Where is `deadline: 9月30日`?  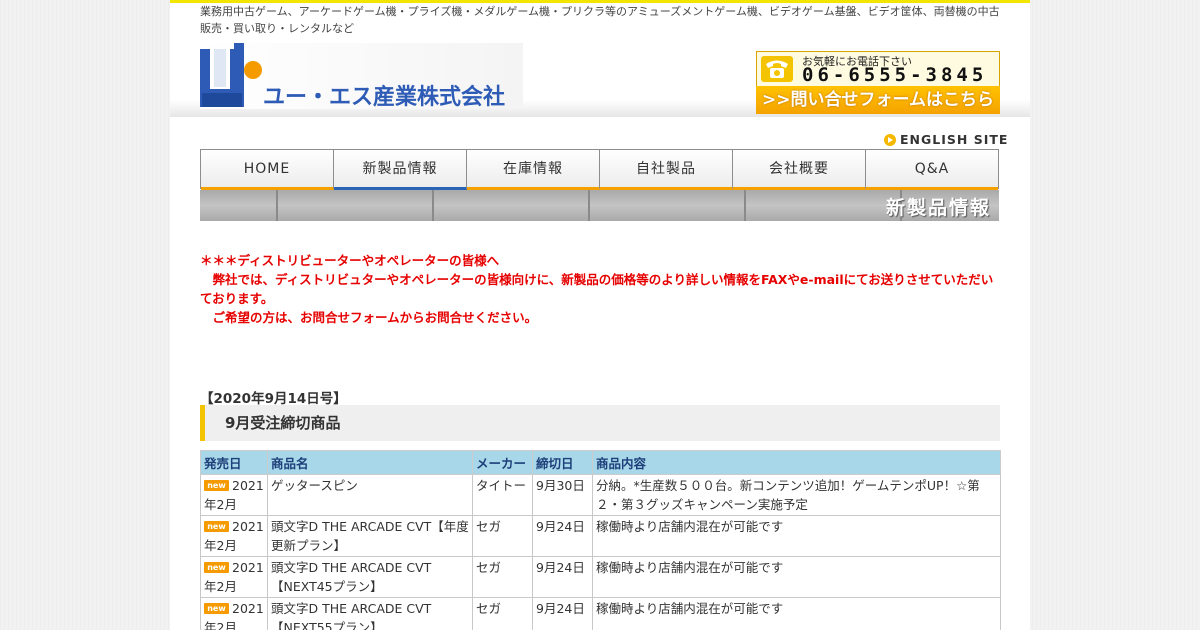 deadline: 9月30日 is located at coordinates (562, 495).